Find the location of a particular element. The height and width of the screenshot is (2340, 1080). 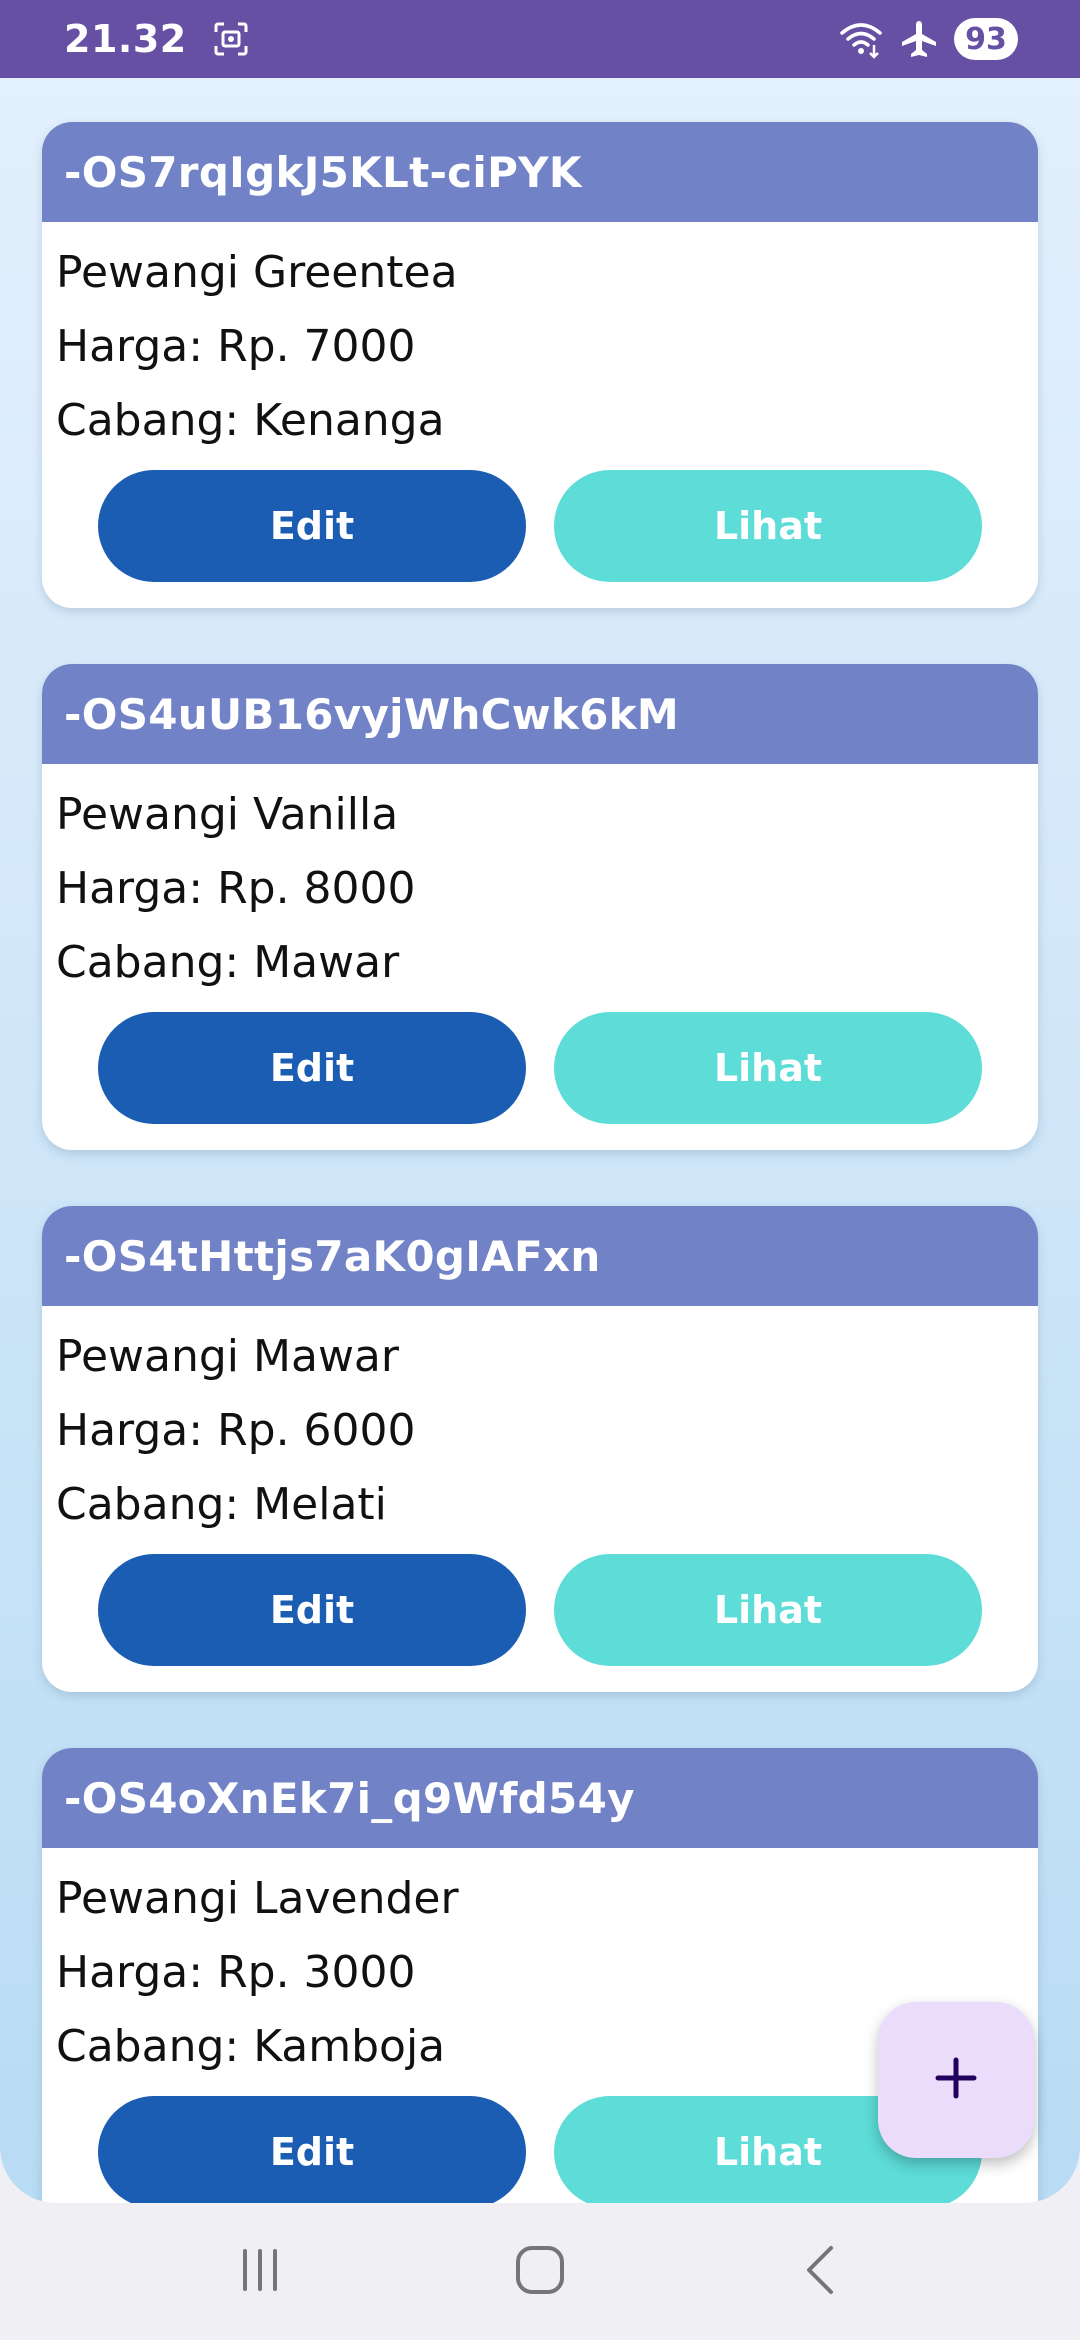

status-time: 21.32 is located at coordinates (125, 39).